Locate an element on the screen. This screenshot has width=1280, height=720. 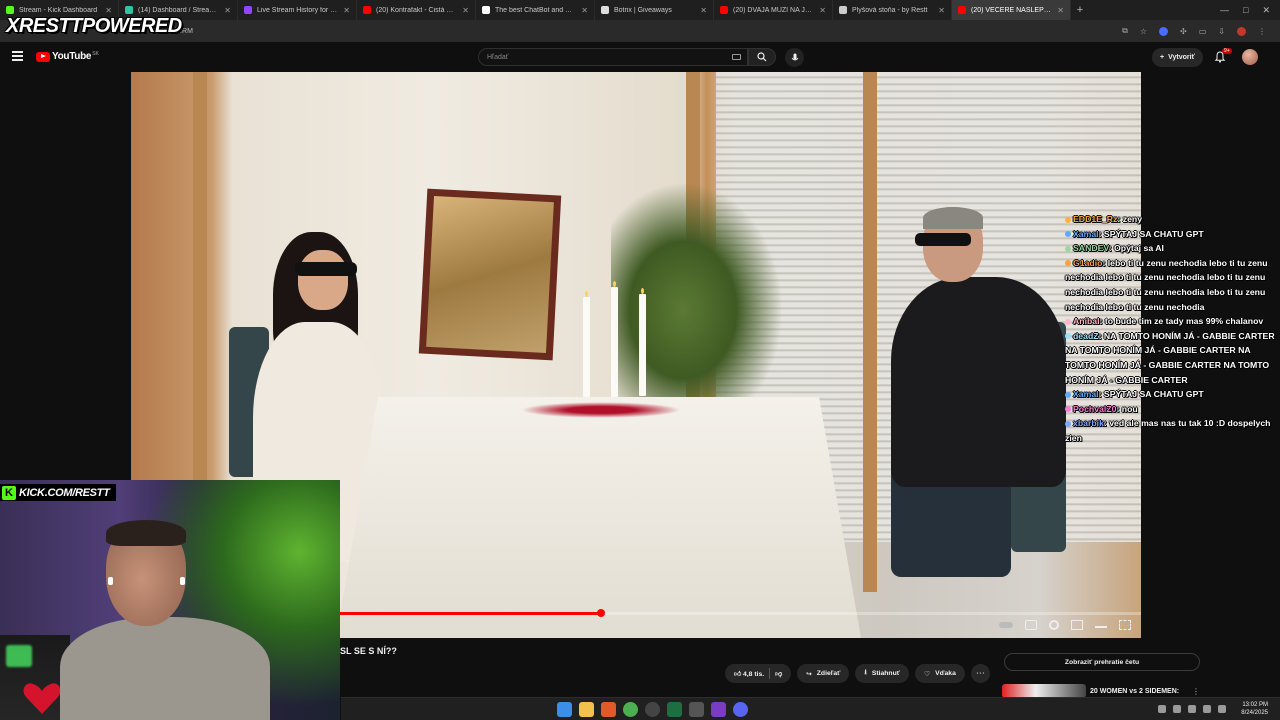
browser-tab: Botrix | Giveaways ✕ is located at coordinates (654, 10).